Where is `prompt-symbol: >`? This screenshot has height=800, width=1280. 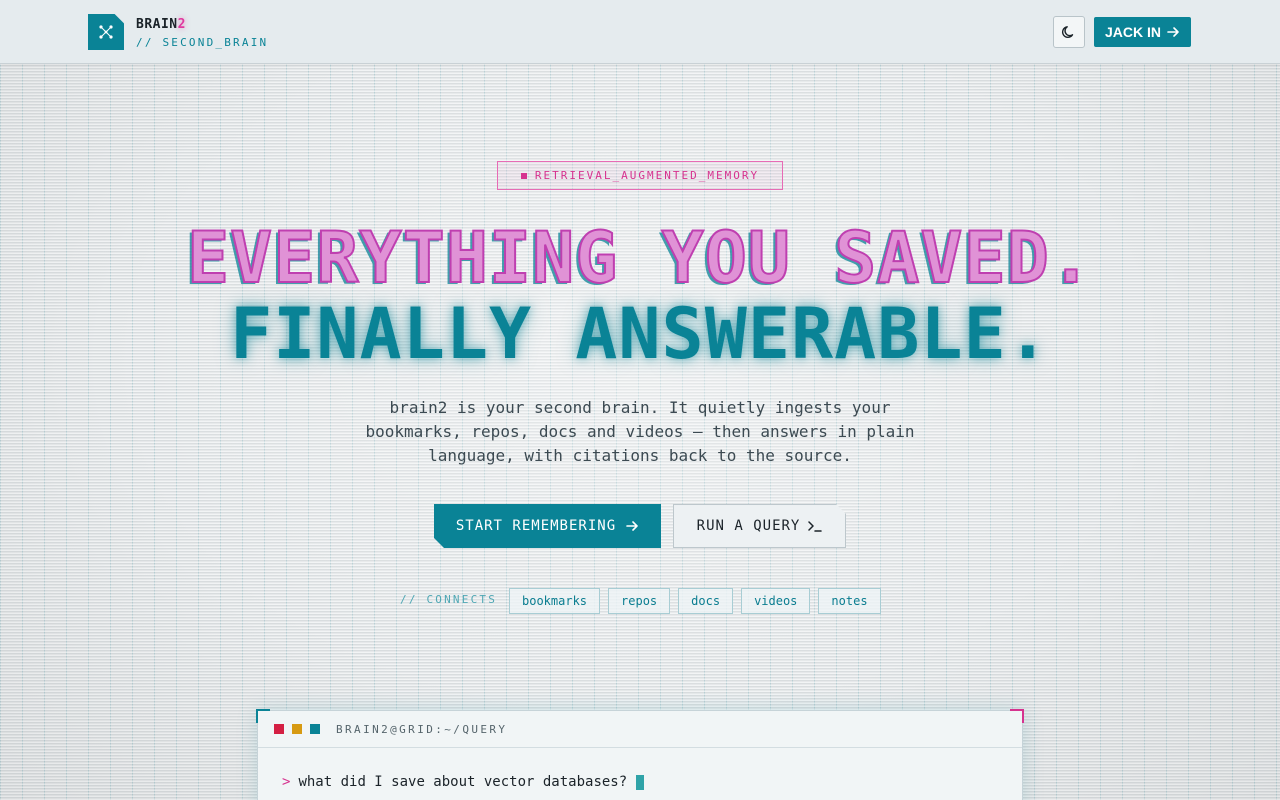
prompt-symbol: > is located at coordinates (286, 782).